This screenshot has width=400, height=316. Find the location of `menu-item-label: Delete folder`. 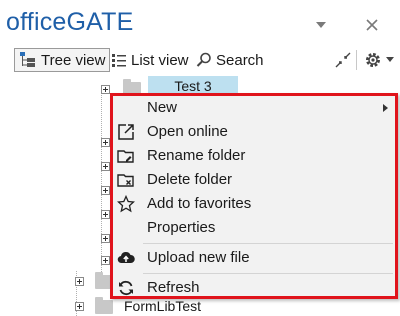

menu-item-label: Delete folder is located at coordinates (190, 179).